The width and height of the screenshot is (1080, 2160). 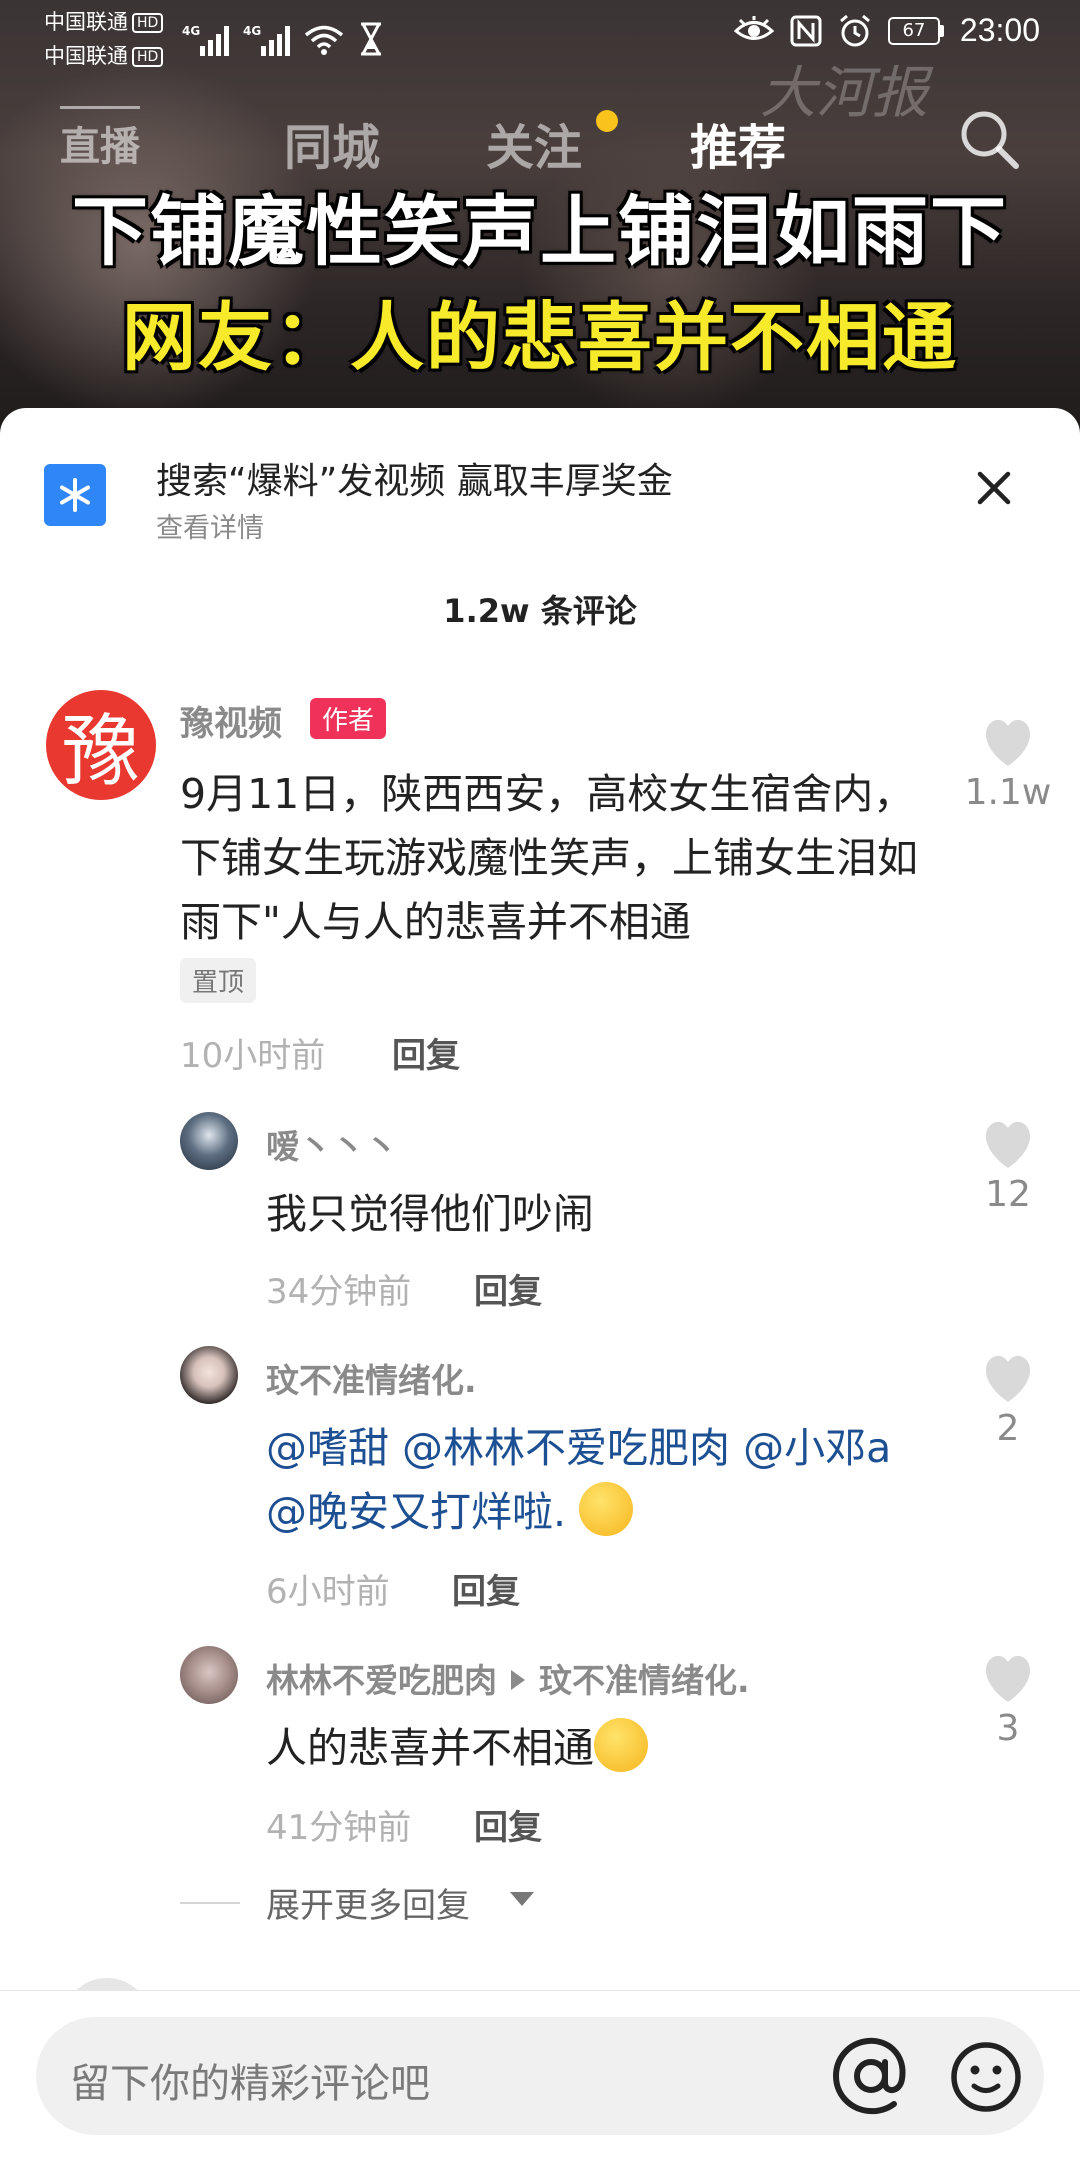 I want to click on tab-follow: 关注, so click(x=534, y=143).